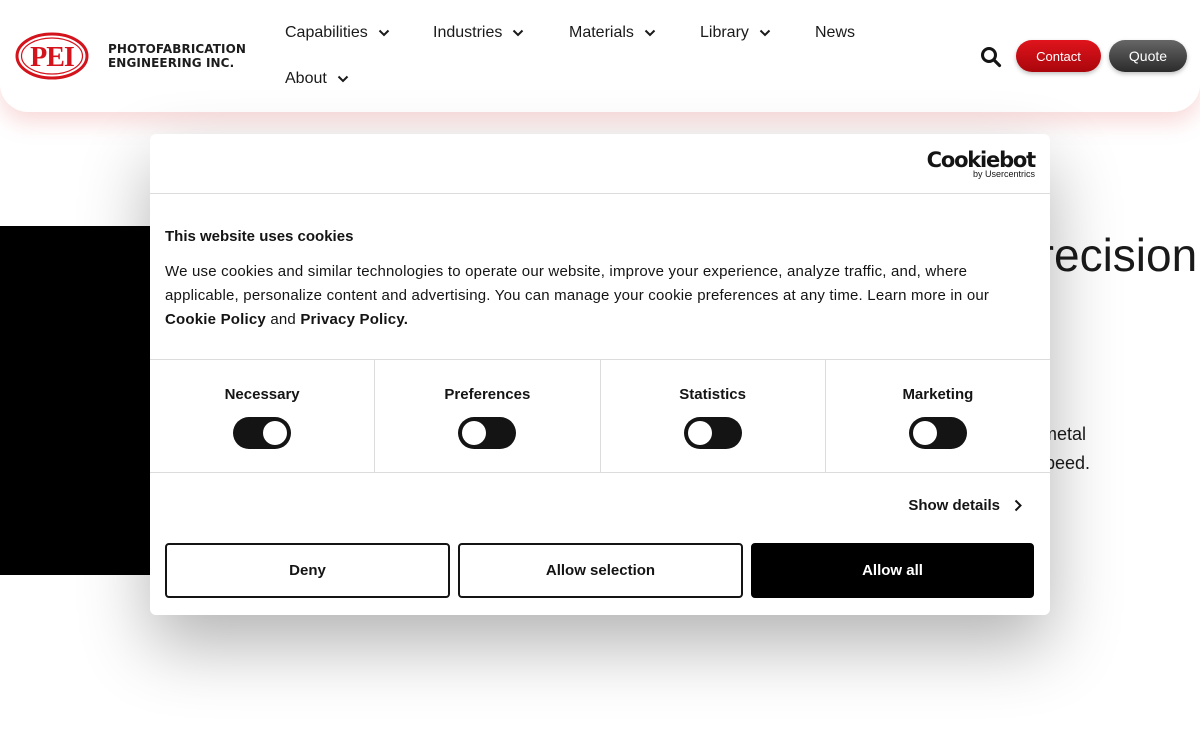 The height and width of the screenshot is (750, 1200). Describe the element at coordinates (262, 433) in the screenshot. I see `necessary-toggle` at that location.